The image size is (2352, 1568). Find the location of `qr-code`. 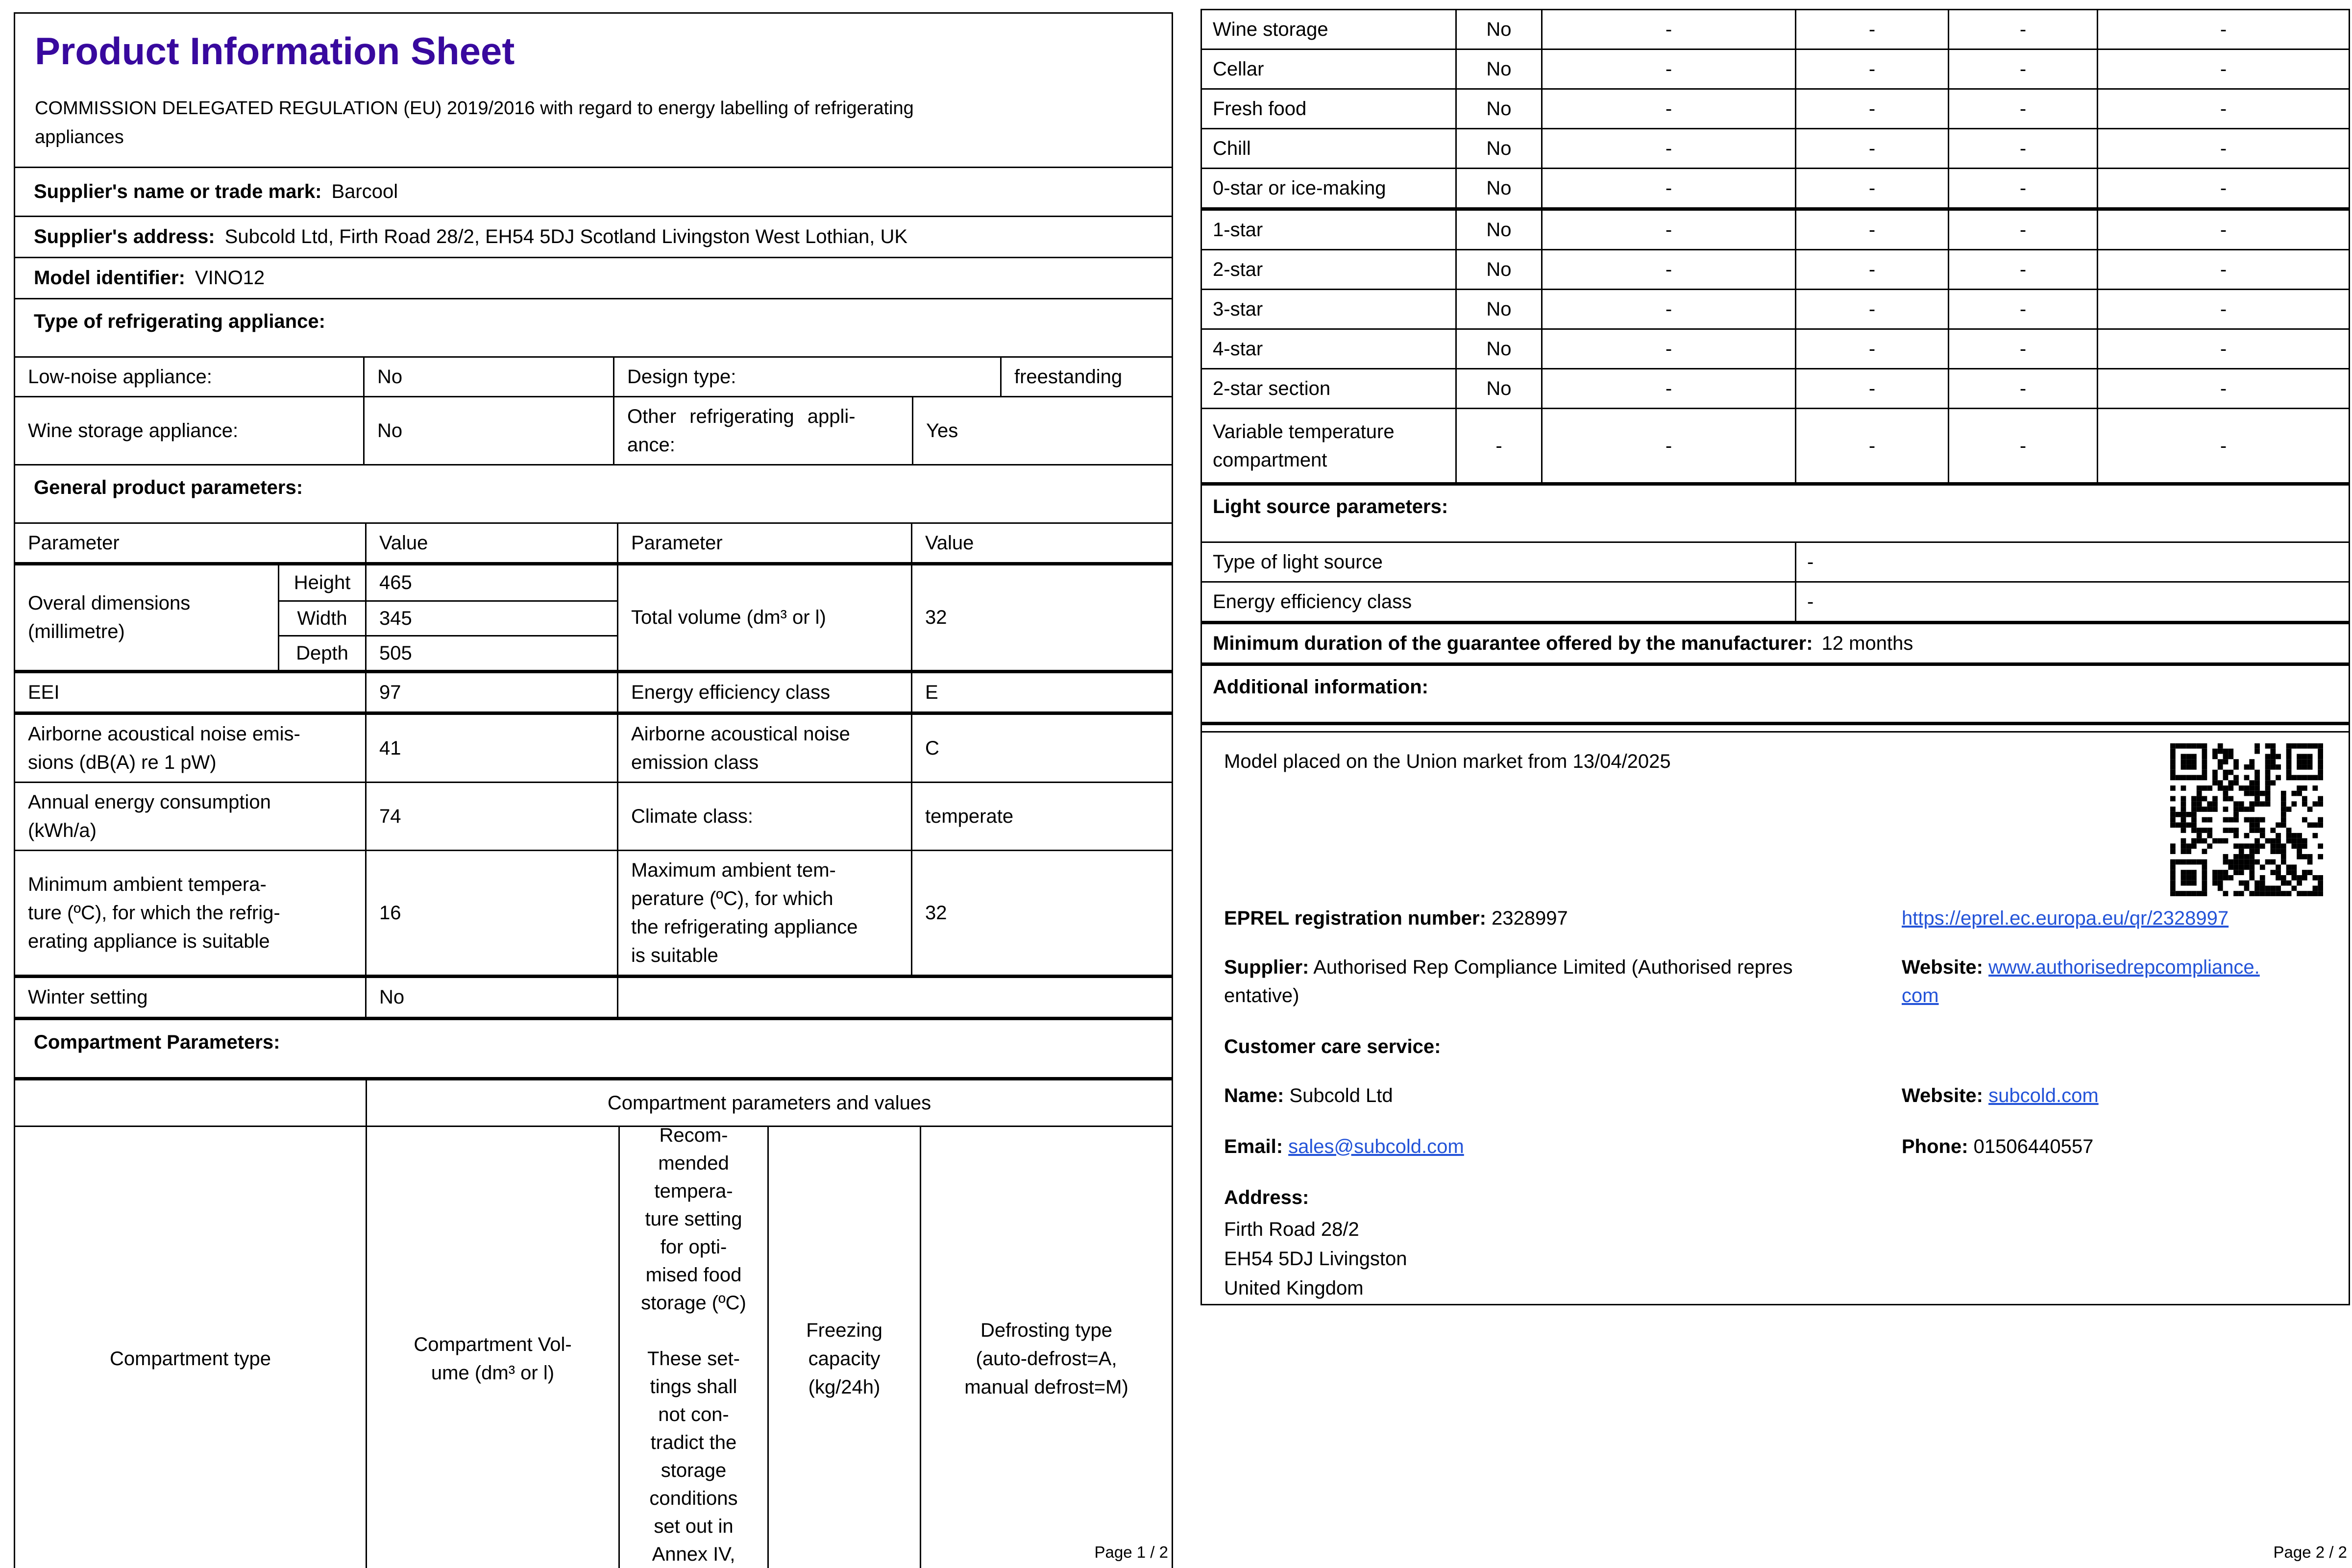

qr-code is located at coordinates (2246, 819).